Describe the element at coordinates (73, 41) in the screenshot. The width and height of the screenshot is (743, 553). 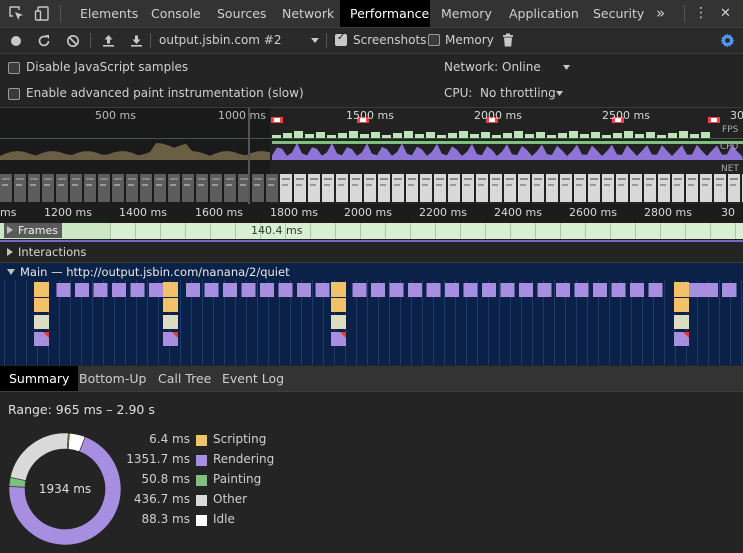
I see `clear-icon` at that location.